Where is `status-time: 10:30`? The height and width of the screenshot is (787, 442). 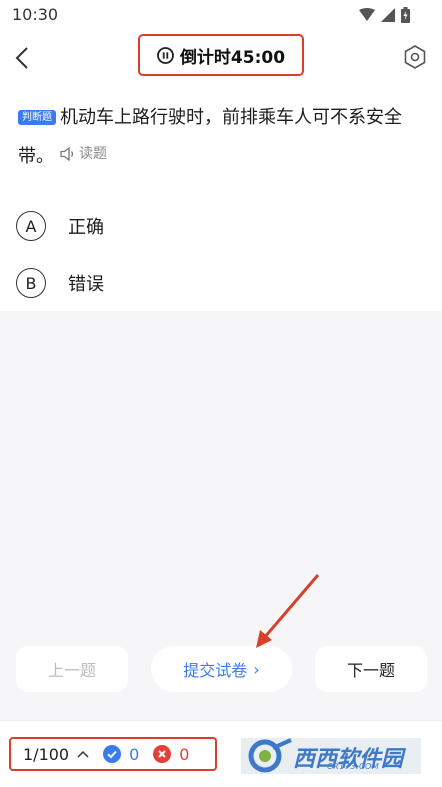
status-time: 10:30 is located at coordinates (35, 14).